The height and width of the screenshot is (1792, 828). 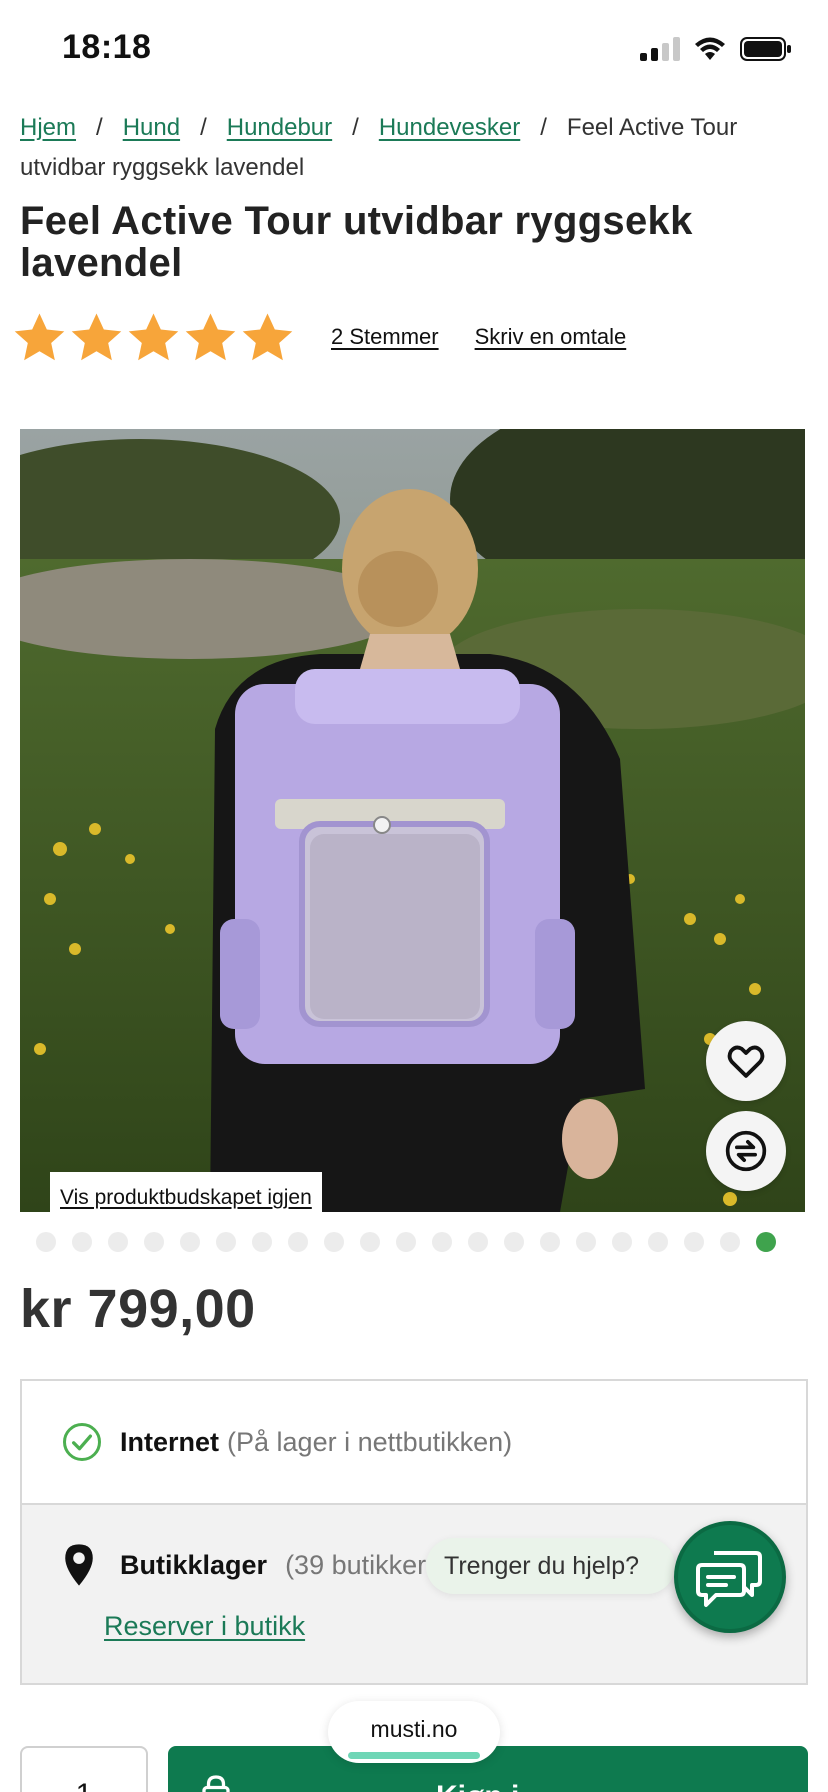 I want to click on reserve-in-store-link: Reserver i butikk, so click(x=204, y=1626).